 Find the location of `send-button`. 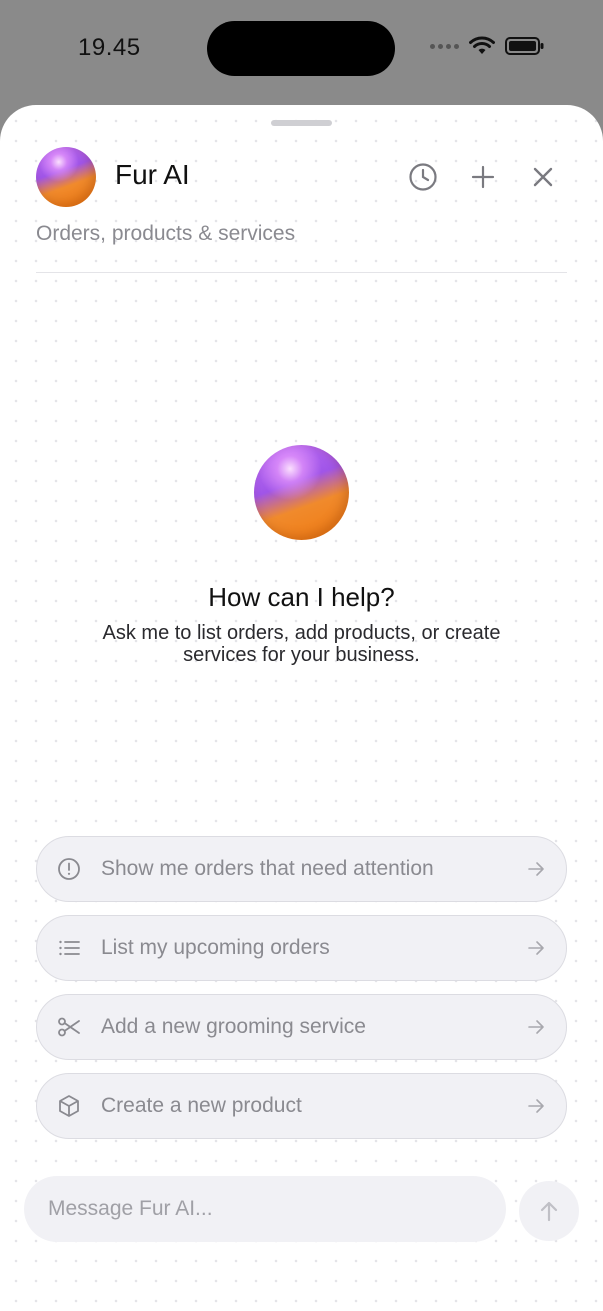

send-button is located at coordinates (549, 1211).